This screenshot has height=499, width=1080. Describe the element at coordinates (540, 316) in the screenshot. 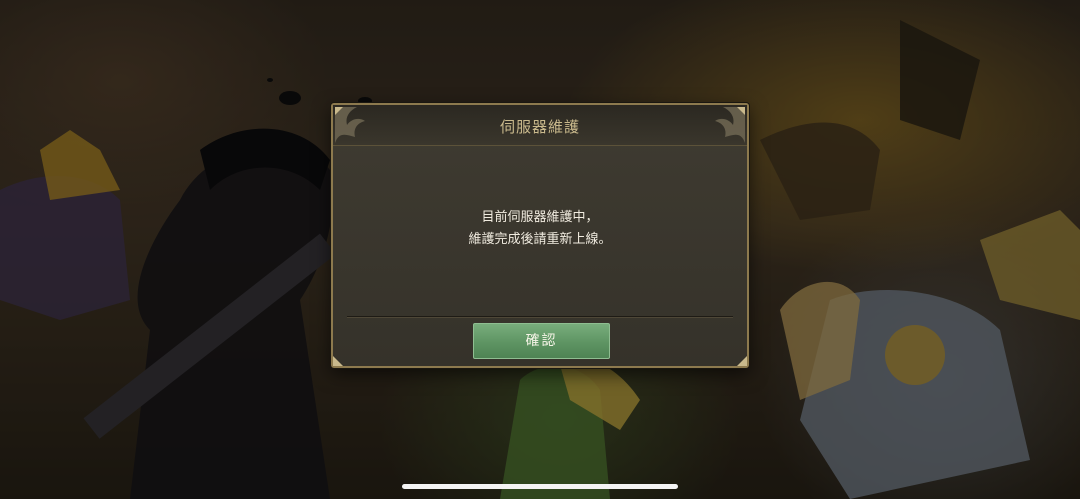

I see `dialog-divider` at that location.